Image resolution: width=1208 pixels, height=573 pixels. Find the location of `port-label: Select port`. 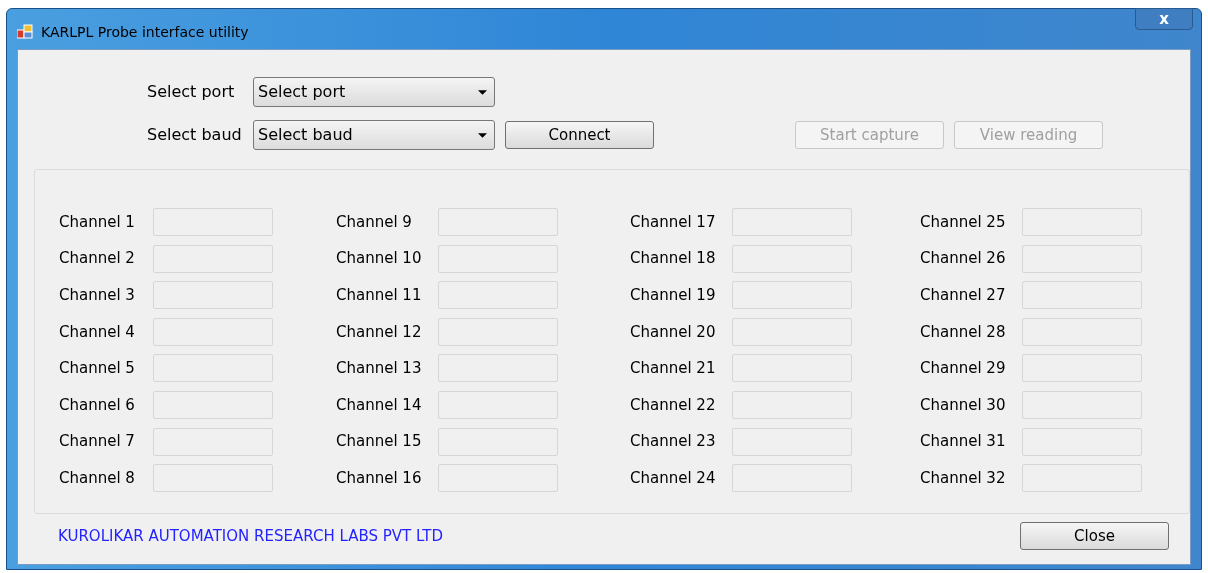

port-label: Select port is located at coordinates (191, 92).